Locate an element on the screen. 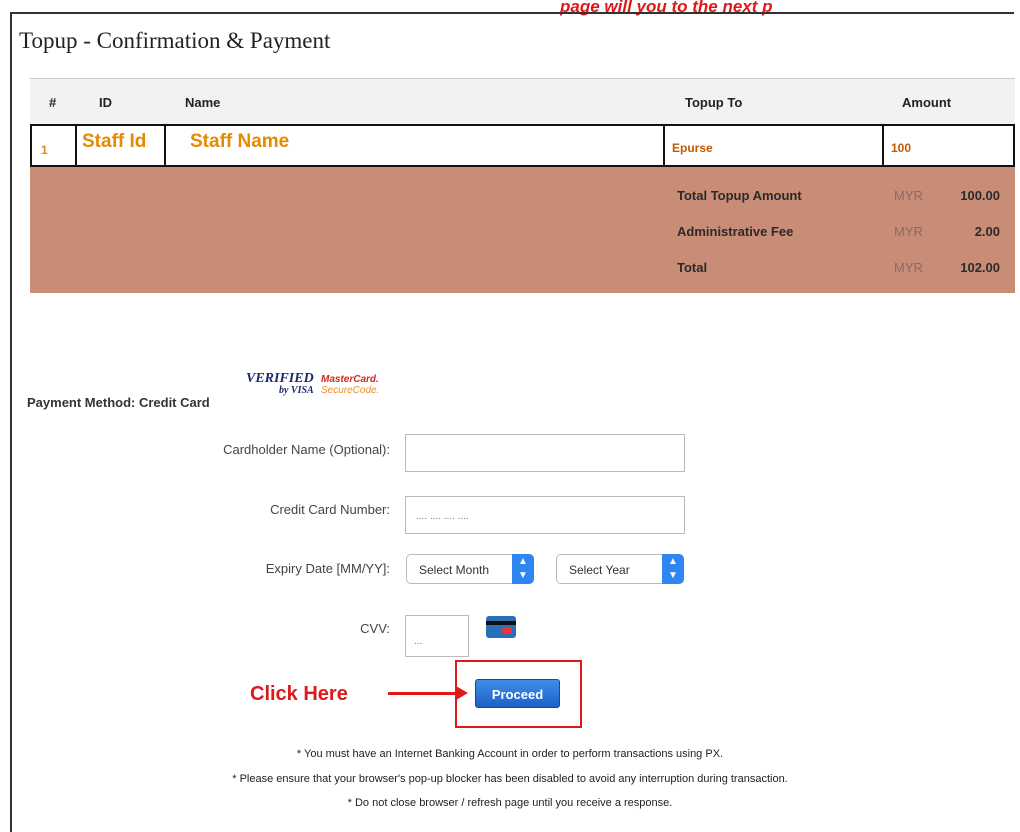 This screenshot has height=832, width=1020. page-title: Topup - Confirmation & Payment is located at coordinates (175, 40).